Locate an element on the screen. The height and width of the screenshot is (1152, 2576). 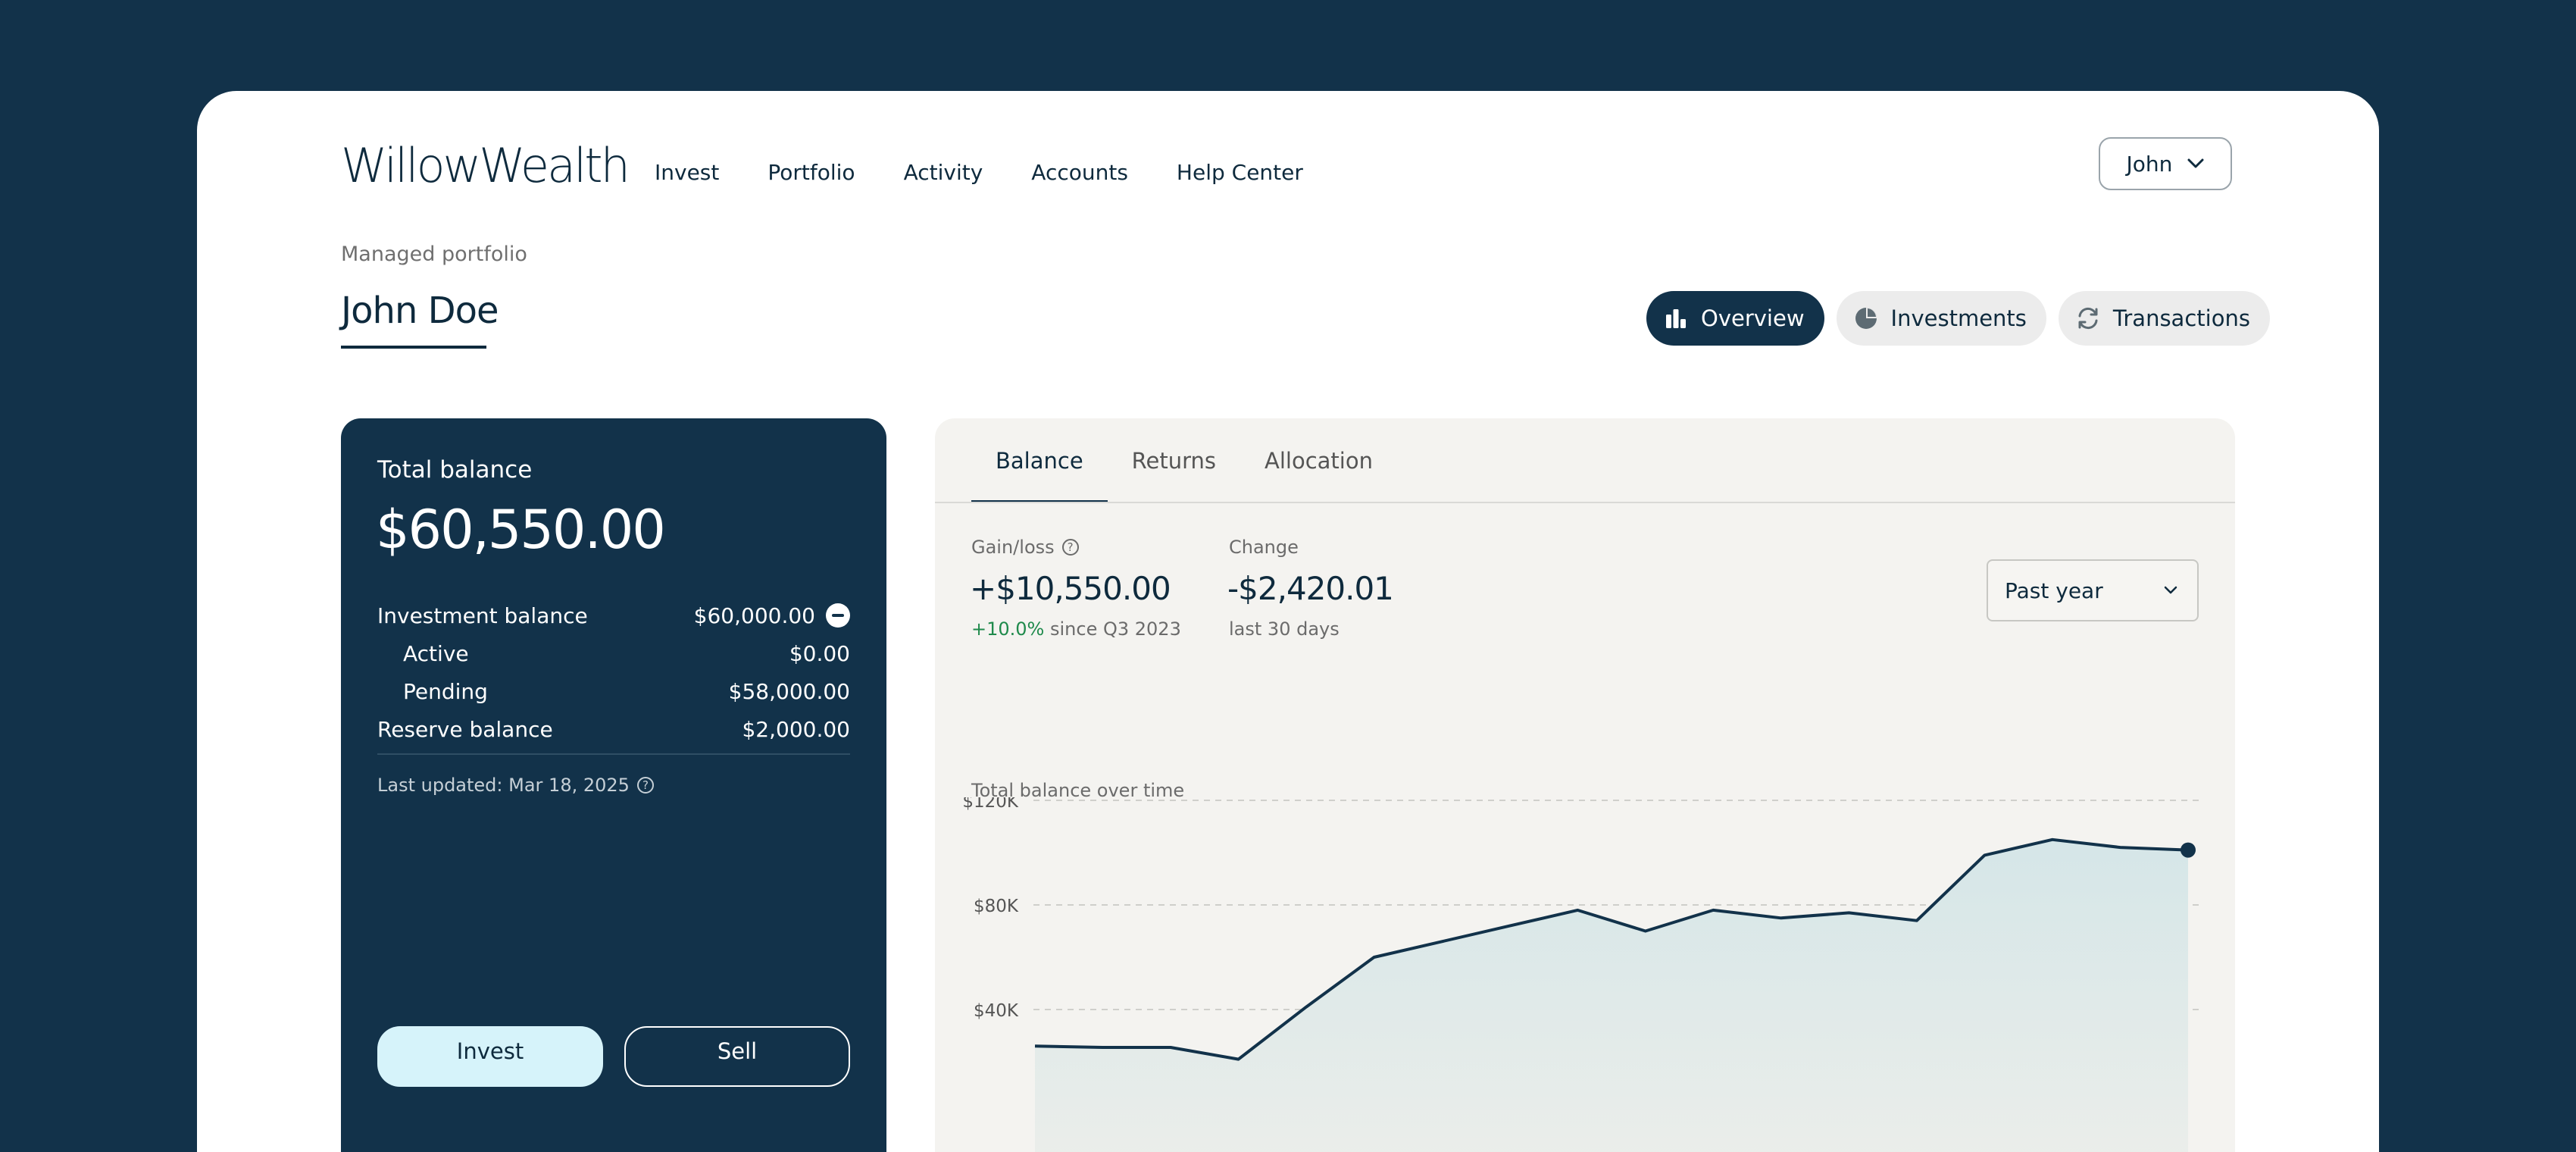
page-title: John Doe is located at coordinates (420, 311).